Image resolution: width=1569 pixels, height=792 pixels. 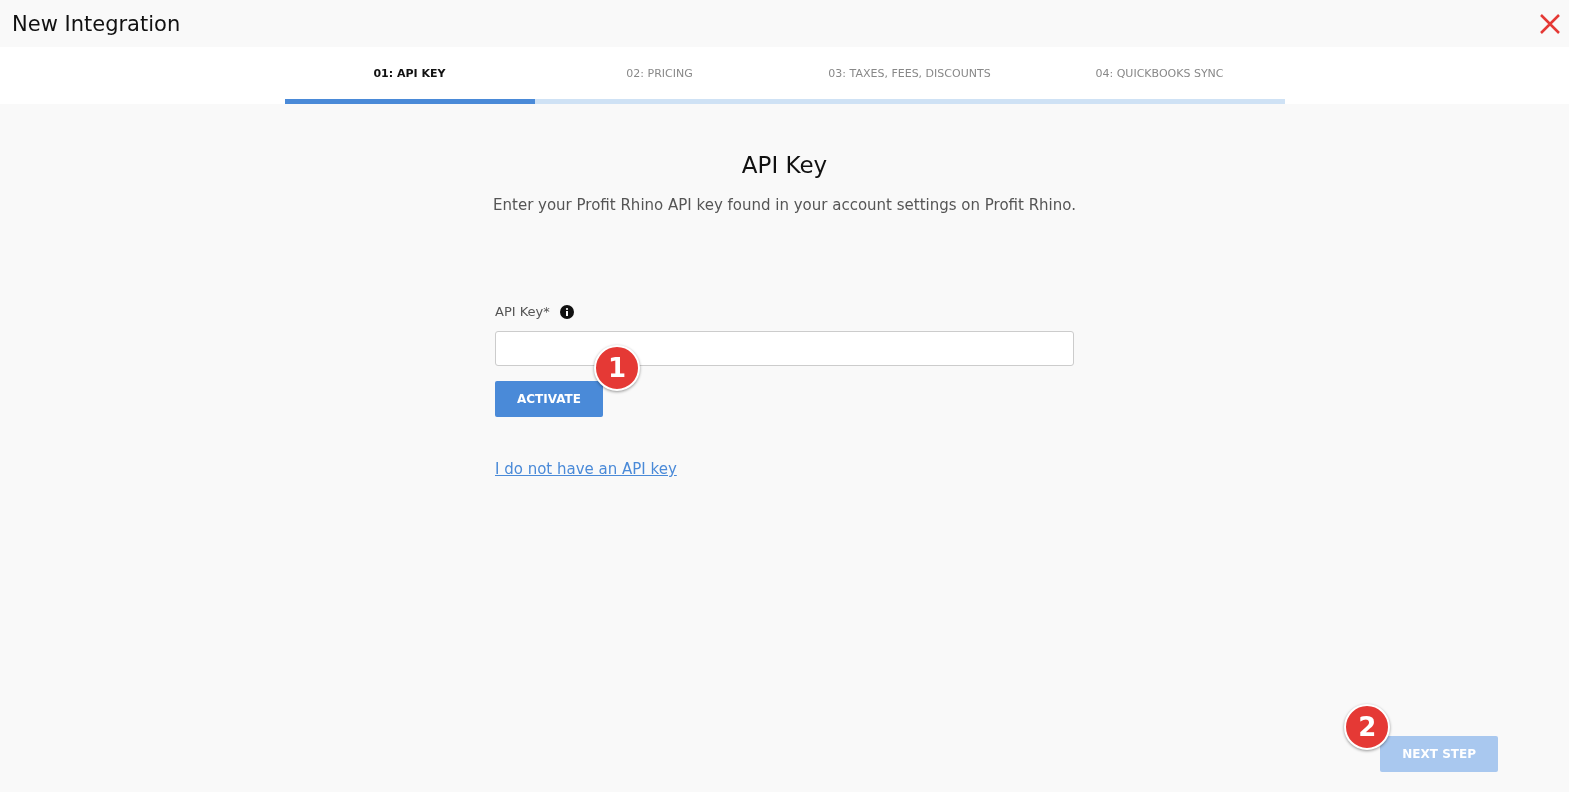 I want to click on close-button, so click(x=1550, y=23).